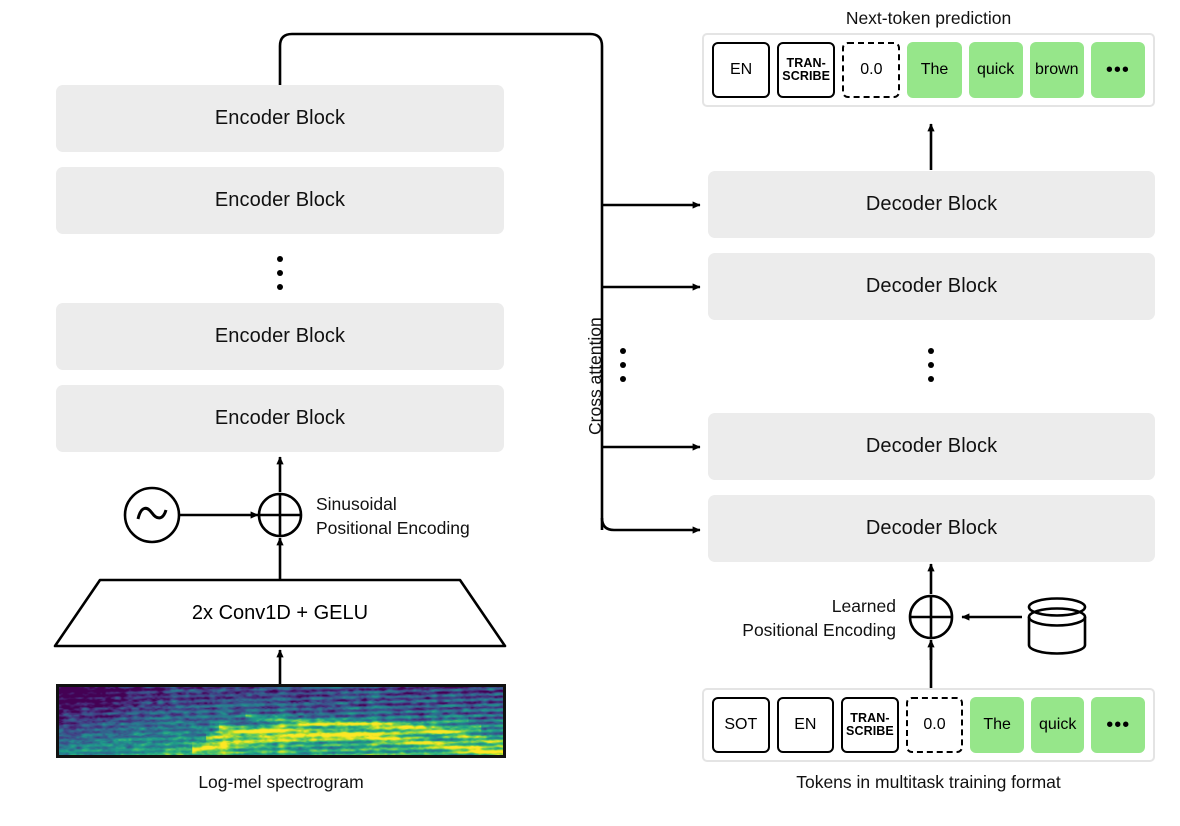  What do you see at coordinates (863, 606) in the screenshot?
I see `learned-pe-line1: Learned` at bounding box center [863, 606].